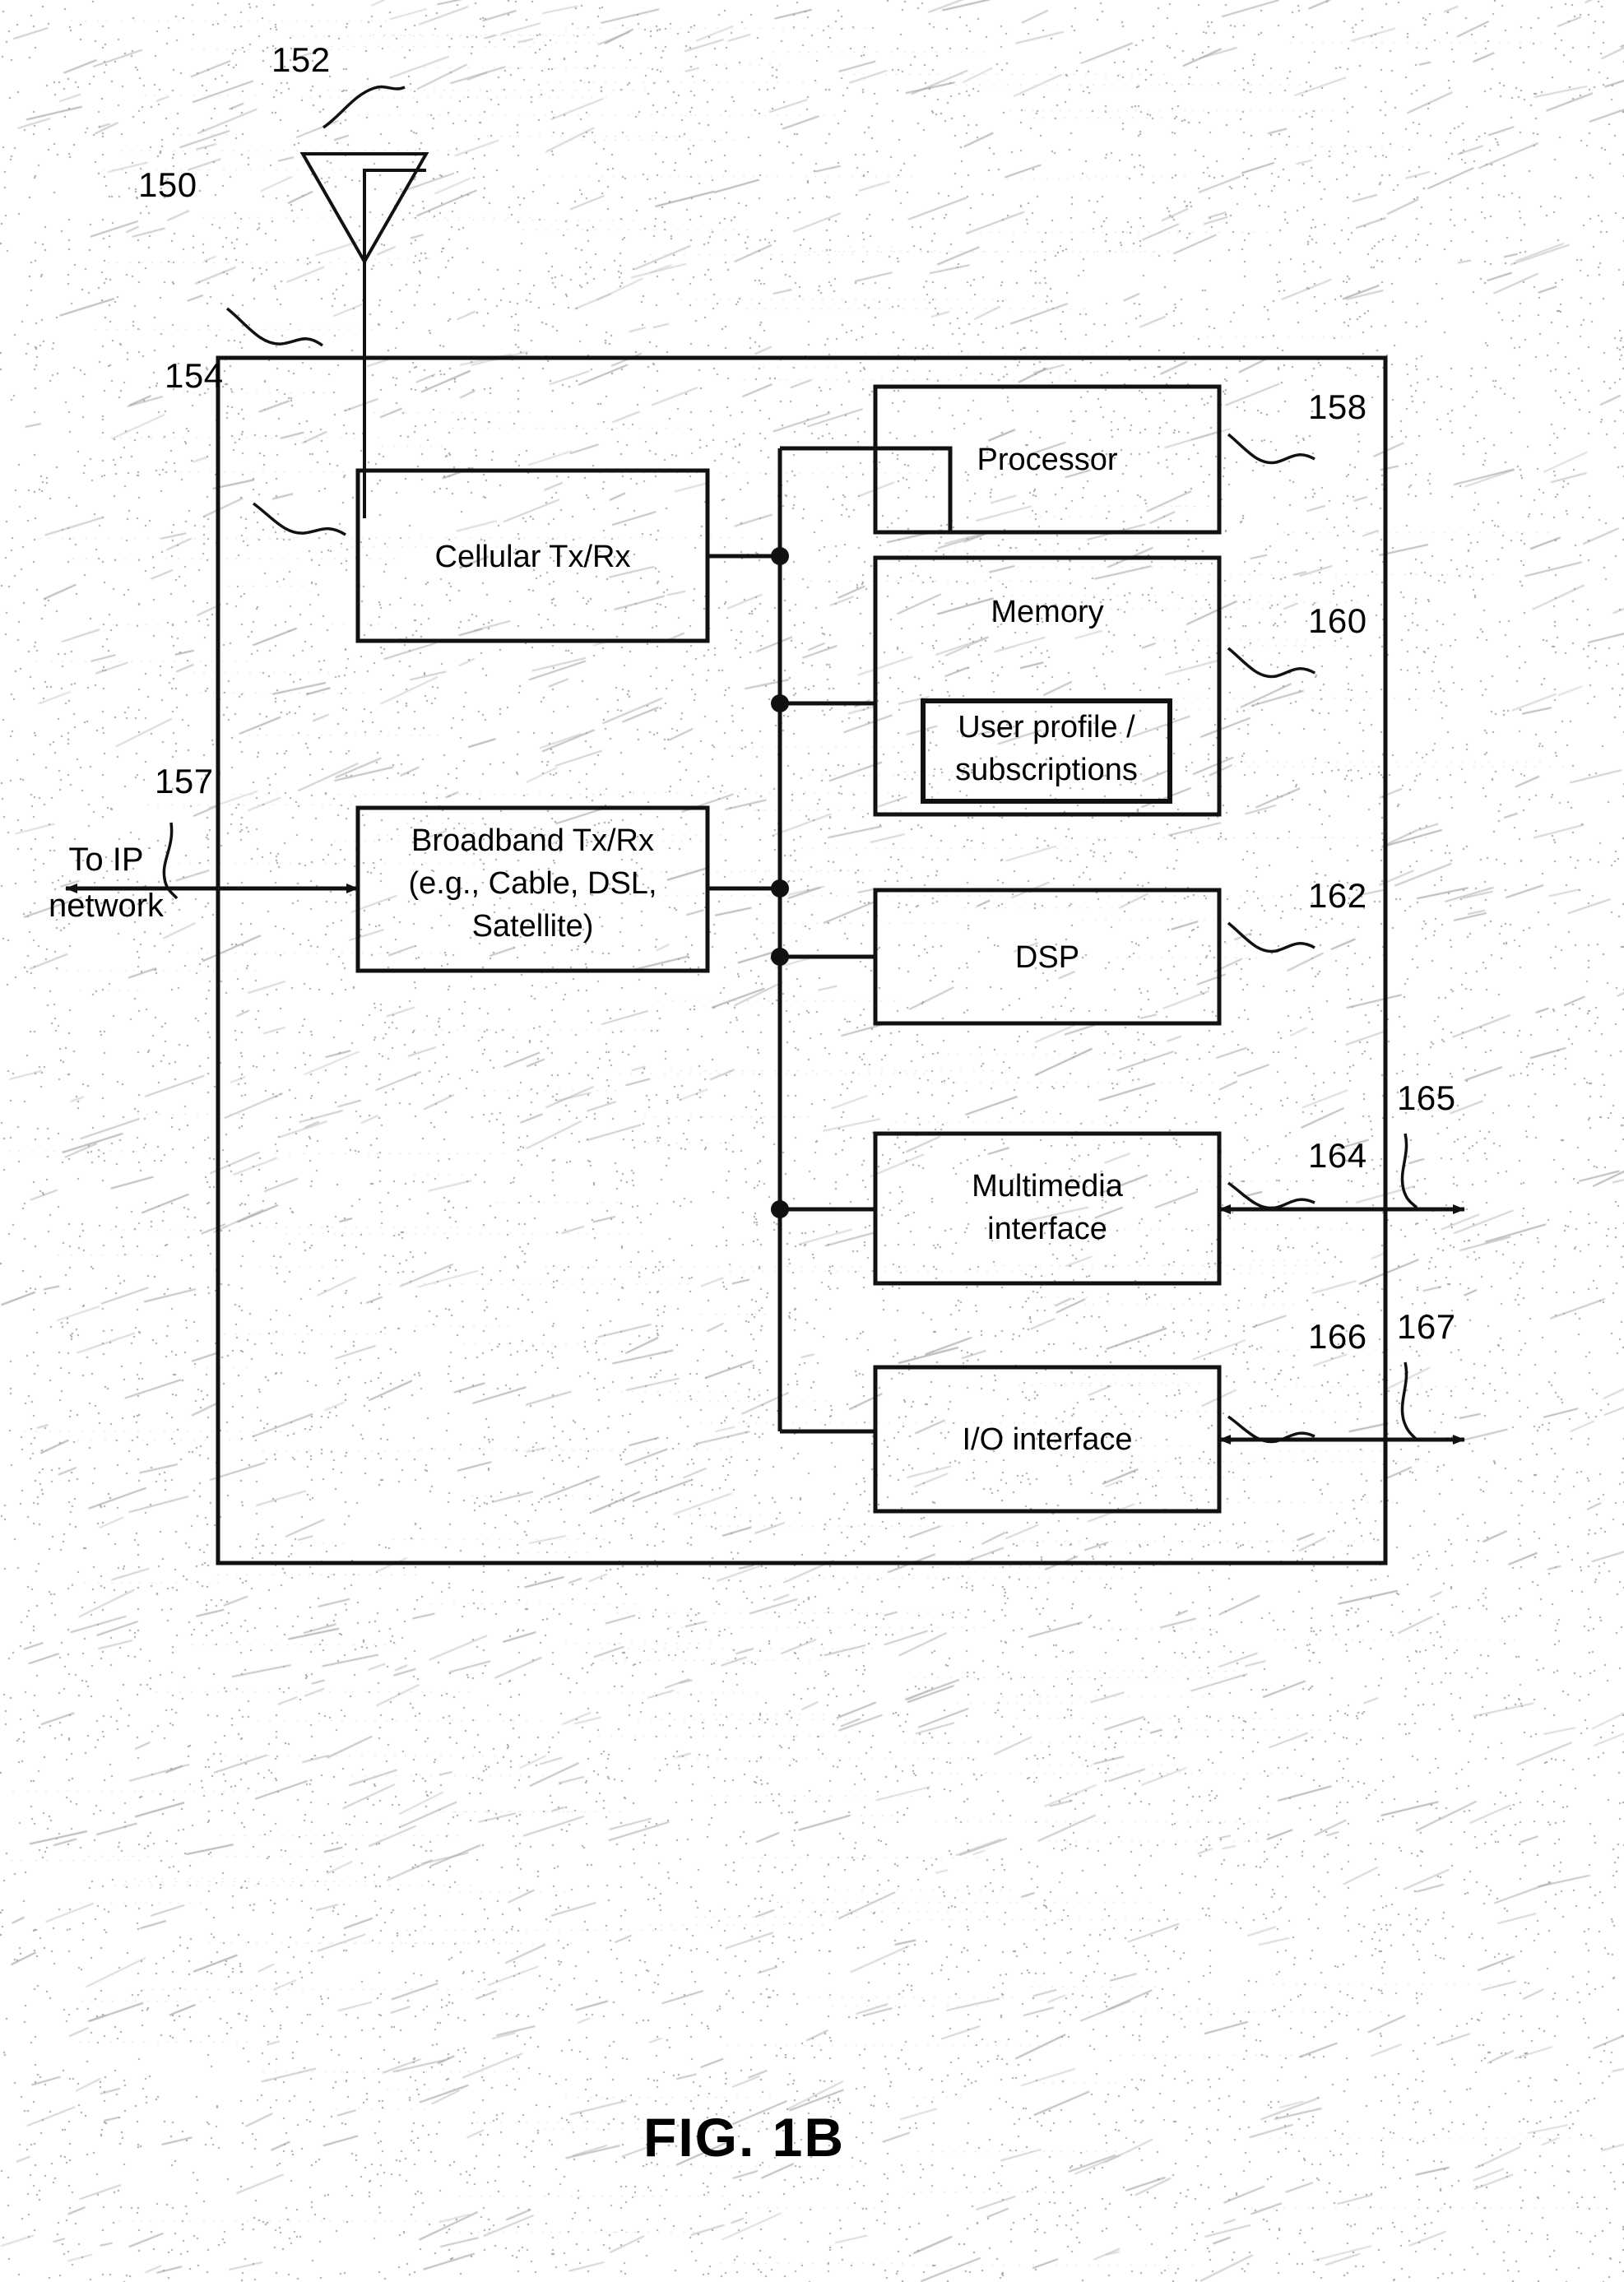  I want to click on figure-caption: FIG. 1B, so click(744, 2137).